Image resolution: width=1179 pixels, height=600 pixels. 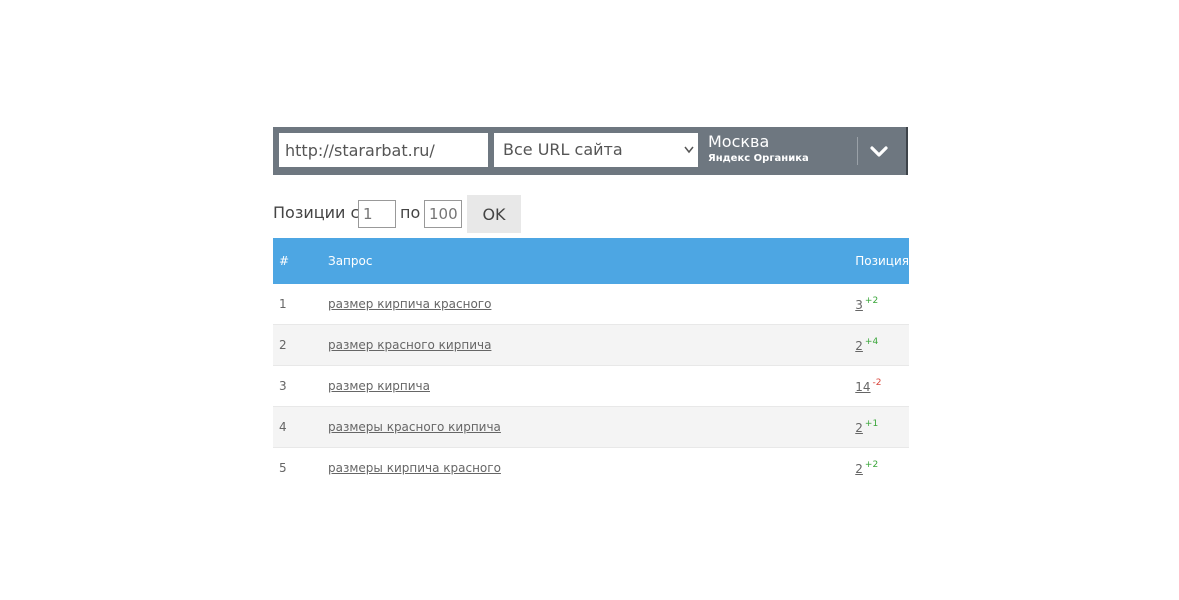 I want to click on url-scope-selected-value: Все URL сайта, so click(x=563, y=149).